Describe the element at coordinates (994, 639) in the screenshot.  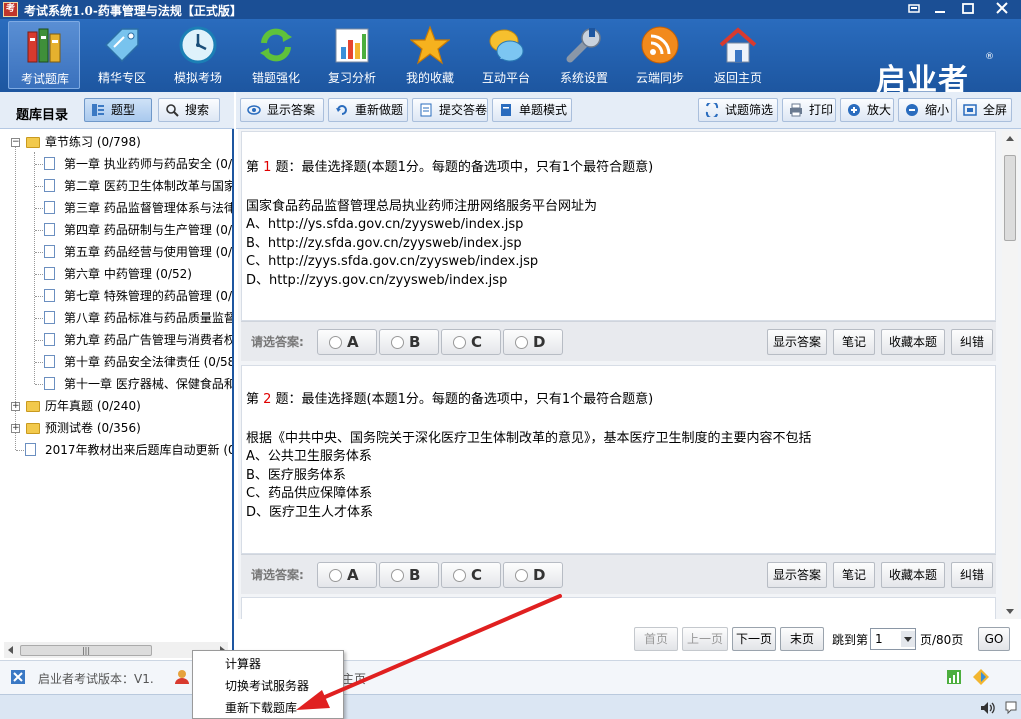
I see `go-button: GO` at that location.